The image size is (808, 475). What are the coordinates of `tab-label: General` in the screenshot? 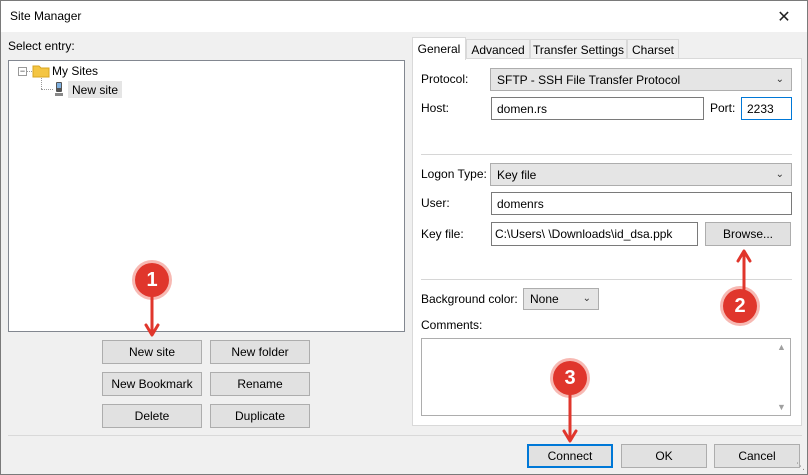 It's located at (439, 49).